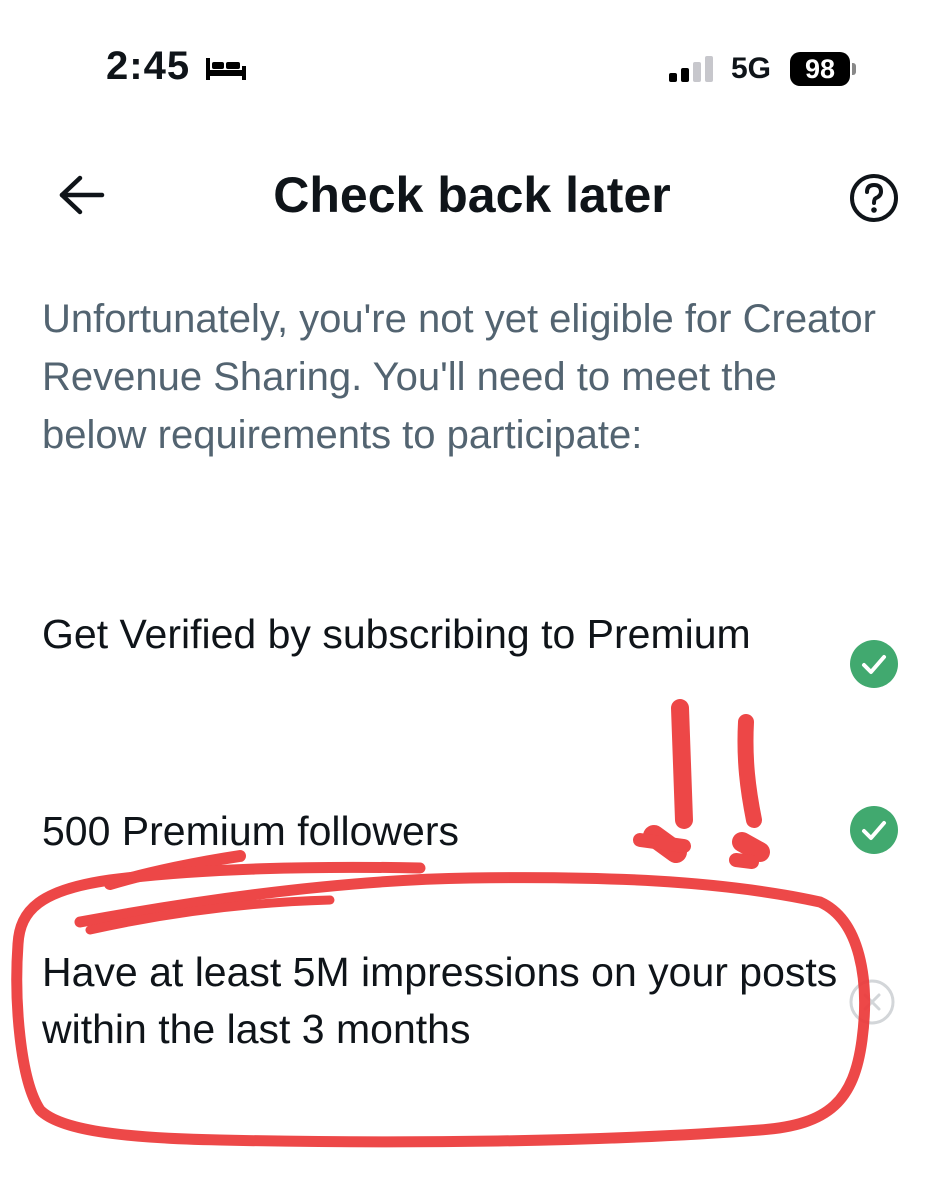  I want to click on network-label: 5G, so click(751, 68).